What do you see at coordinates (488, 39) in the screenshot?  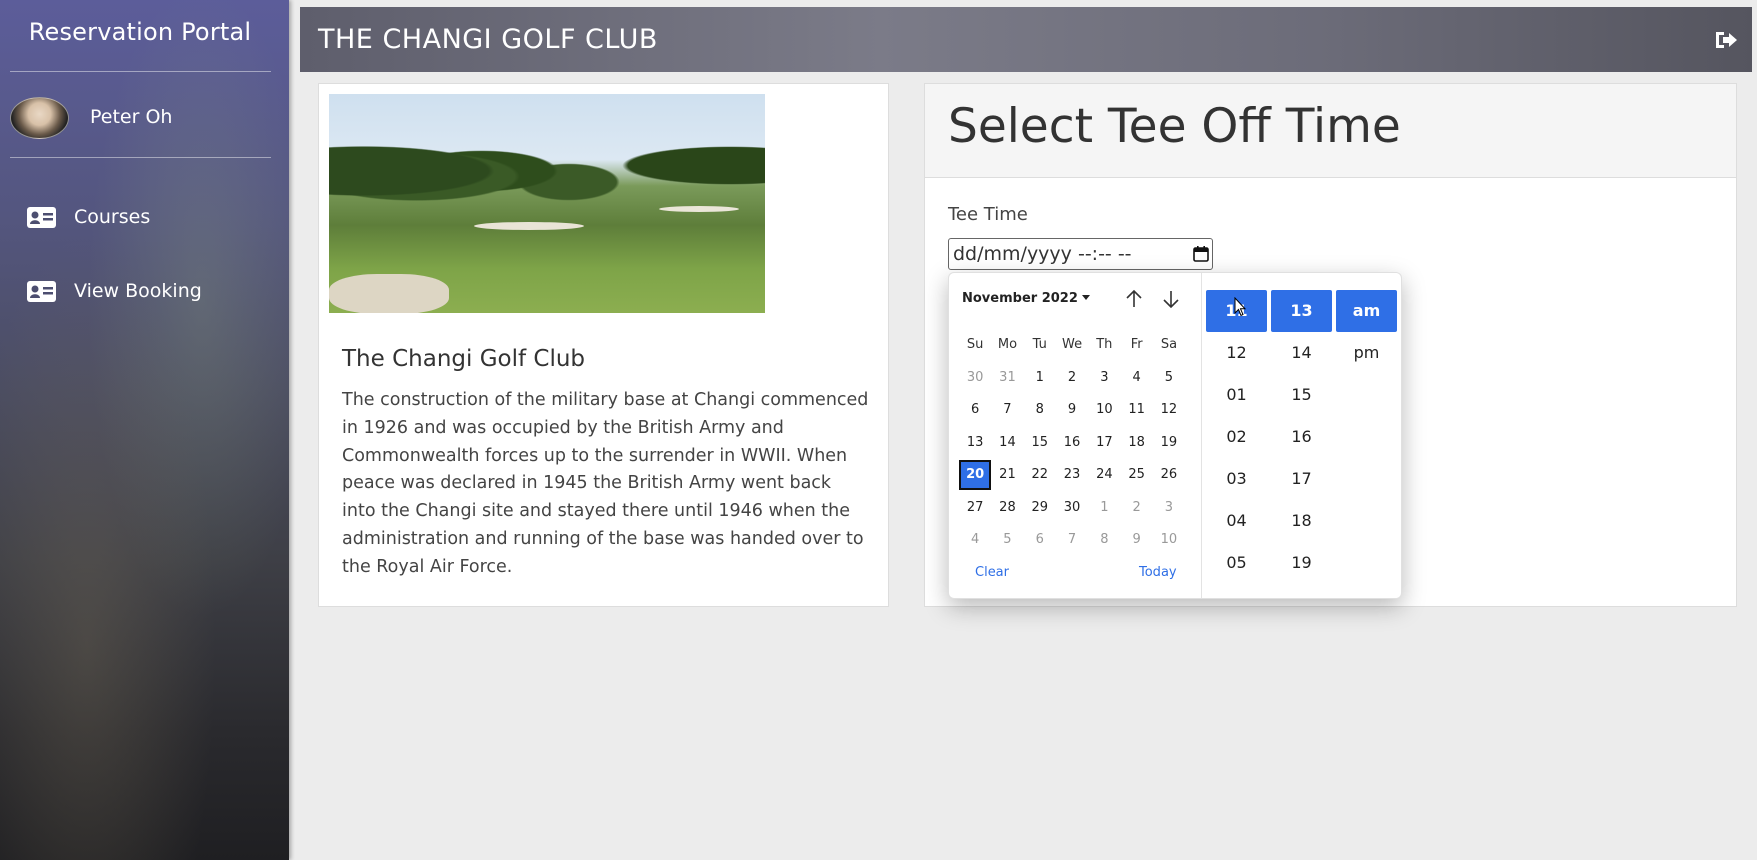 I see `page-title: THE CHANGI GOLF CLUB` at bounding box center [488, 39].